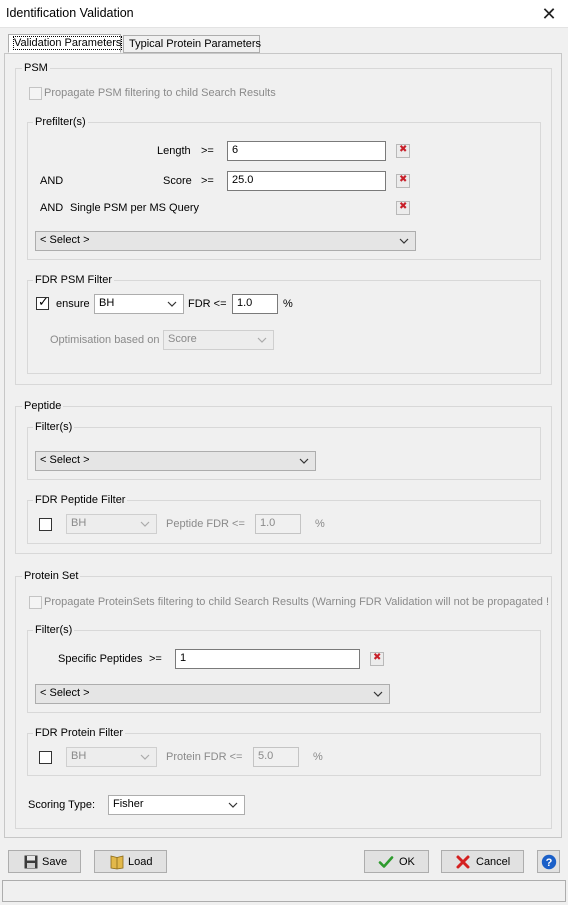 The width and height of the screenshot is (568, 905). Describe the element at coordinates (80, 500) in the screenshot. I see `fdr-peptide-group-label: FDR Peptide Filter` at that location.